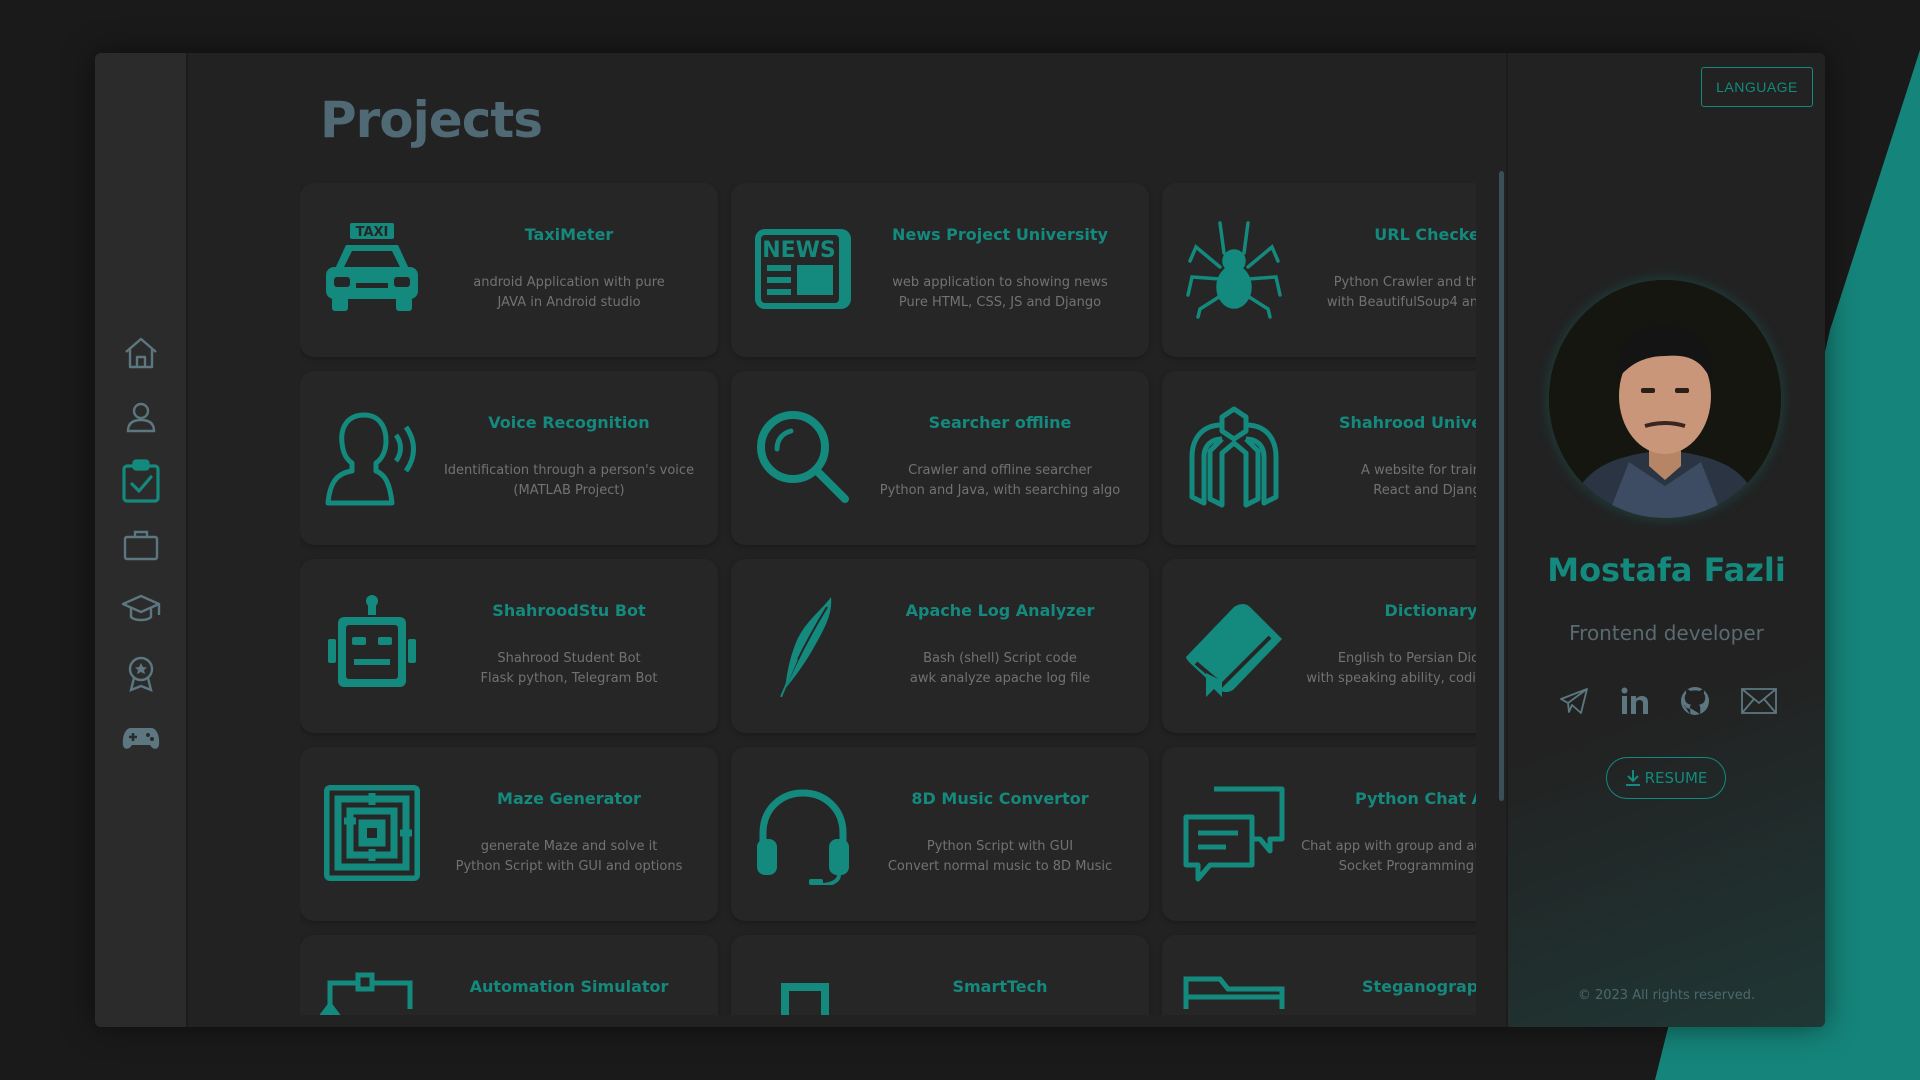 This screenshot has width=1920, height=1080. I want to click on project-description-line: React and Django, so click(1424, 490).